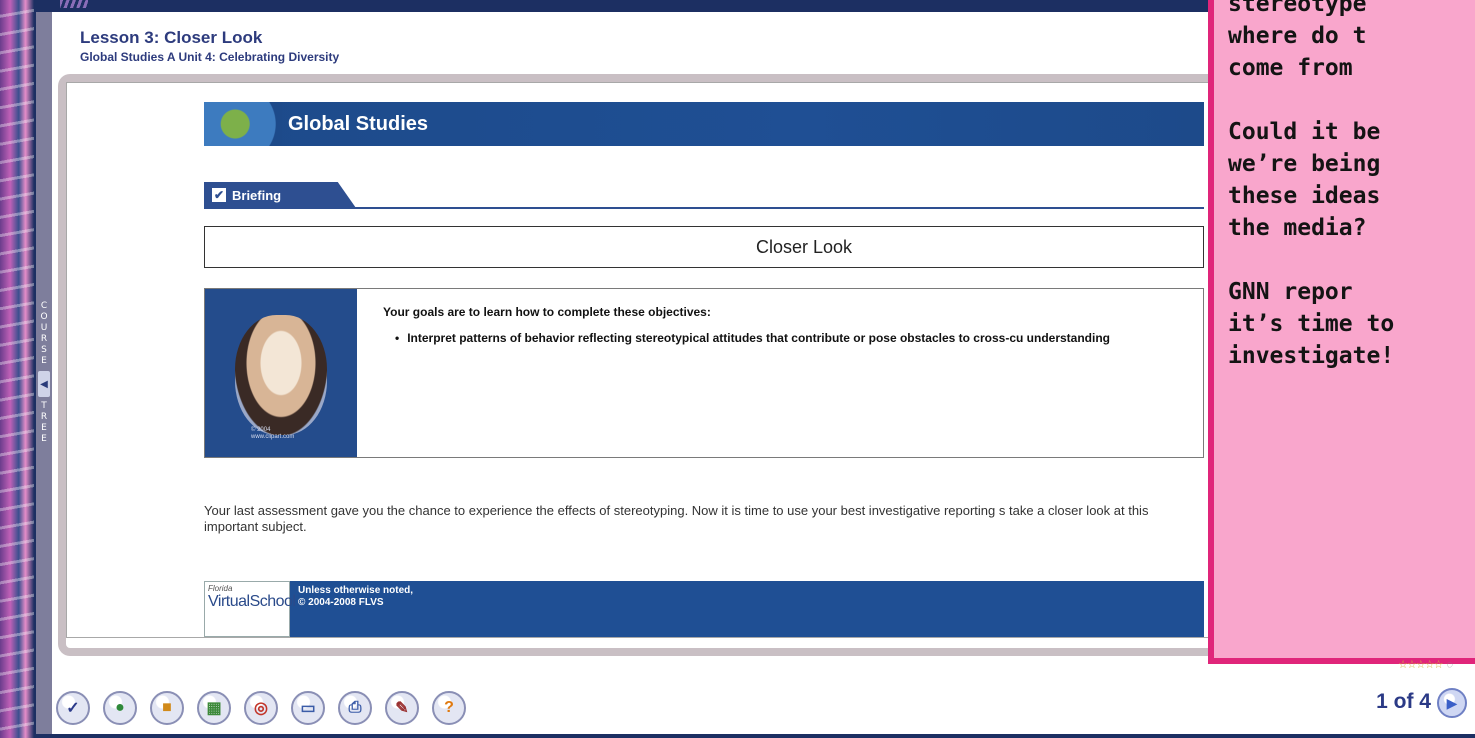 This screenshot has width=1475, height=738. I want to click on course-tree-panel: COURSE ◀ TREE, so click(44, 373).